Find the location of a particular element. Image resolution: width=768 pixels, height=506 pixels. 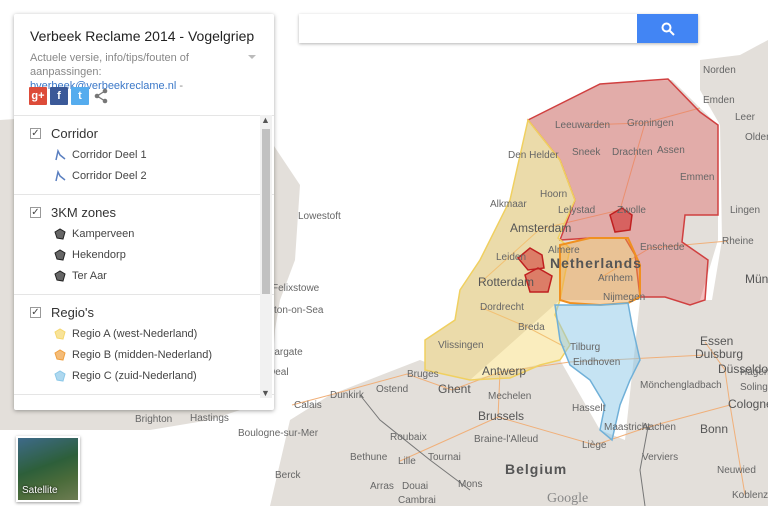

city-label: Brussels is located at coordinates (501, 416).